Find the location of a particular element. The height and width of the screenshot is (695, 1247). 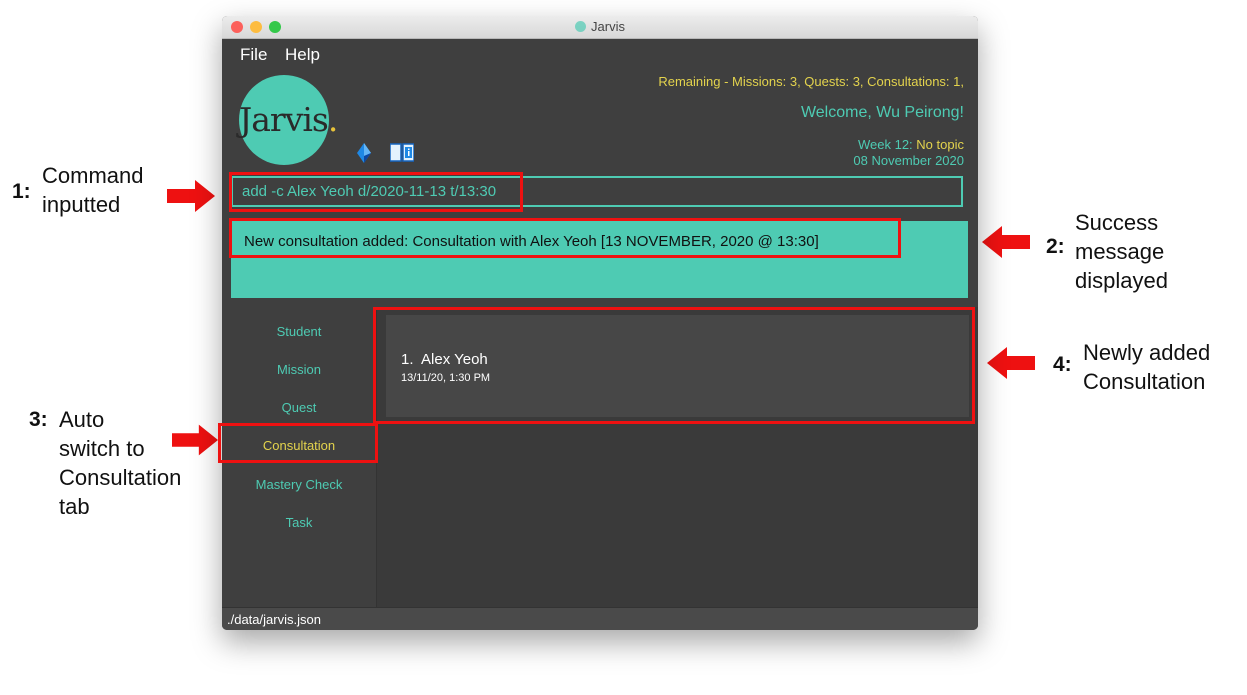

annotation-2-number: 2: is located at coordinates (1055, 246).